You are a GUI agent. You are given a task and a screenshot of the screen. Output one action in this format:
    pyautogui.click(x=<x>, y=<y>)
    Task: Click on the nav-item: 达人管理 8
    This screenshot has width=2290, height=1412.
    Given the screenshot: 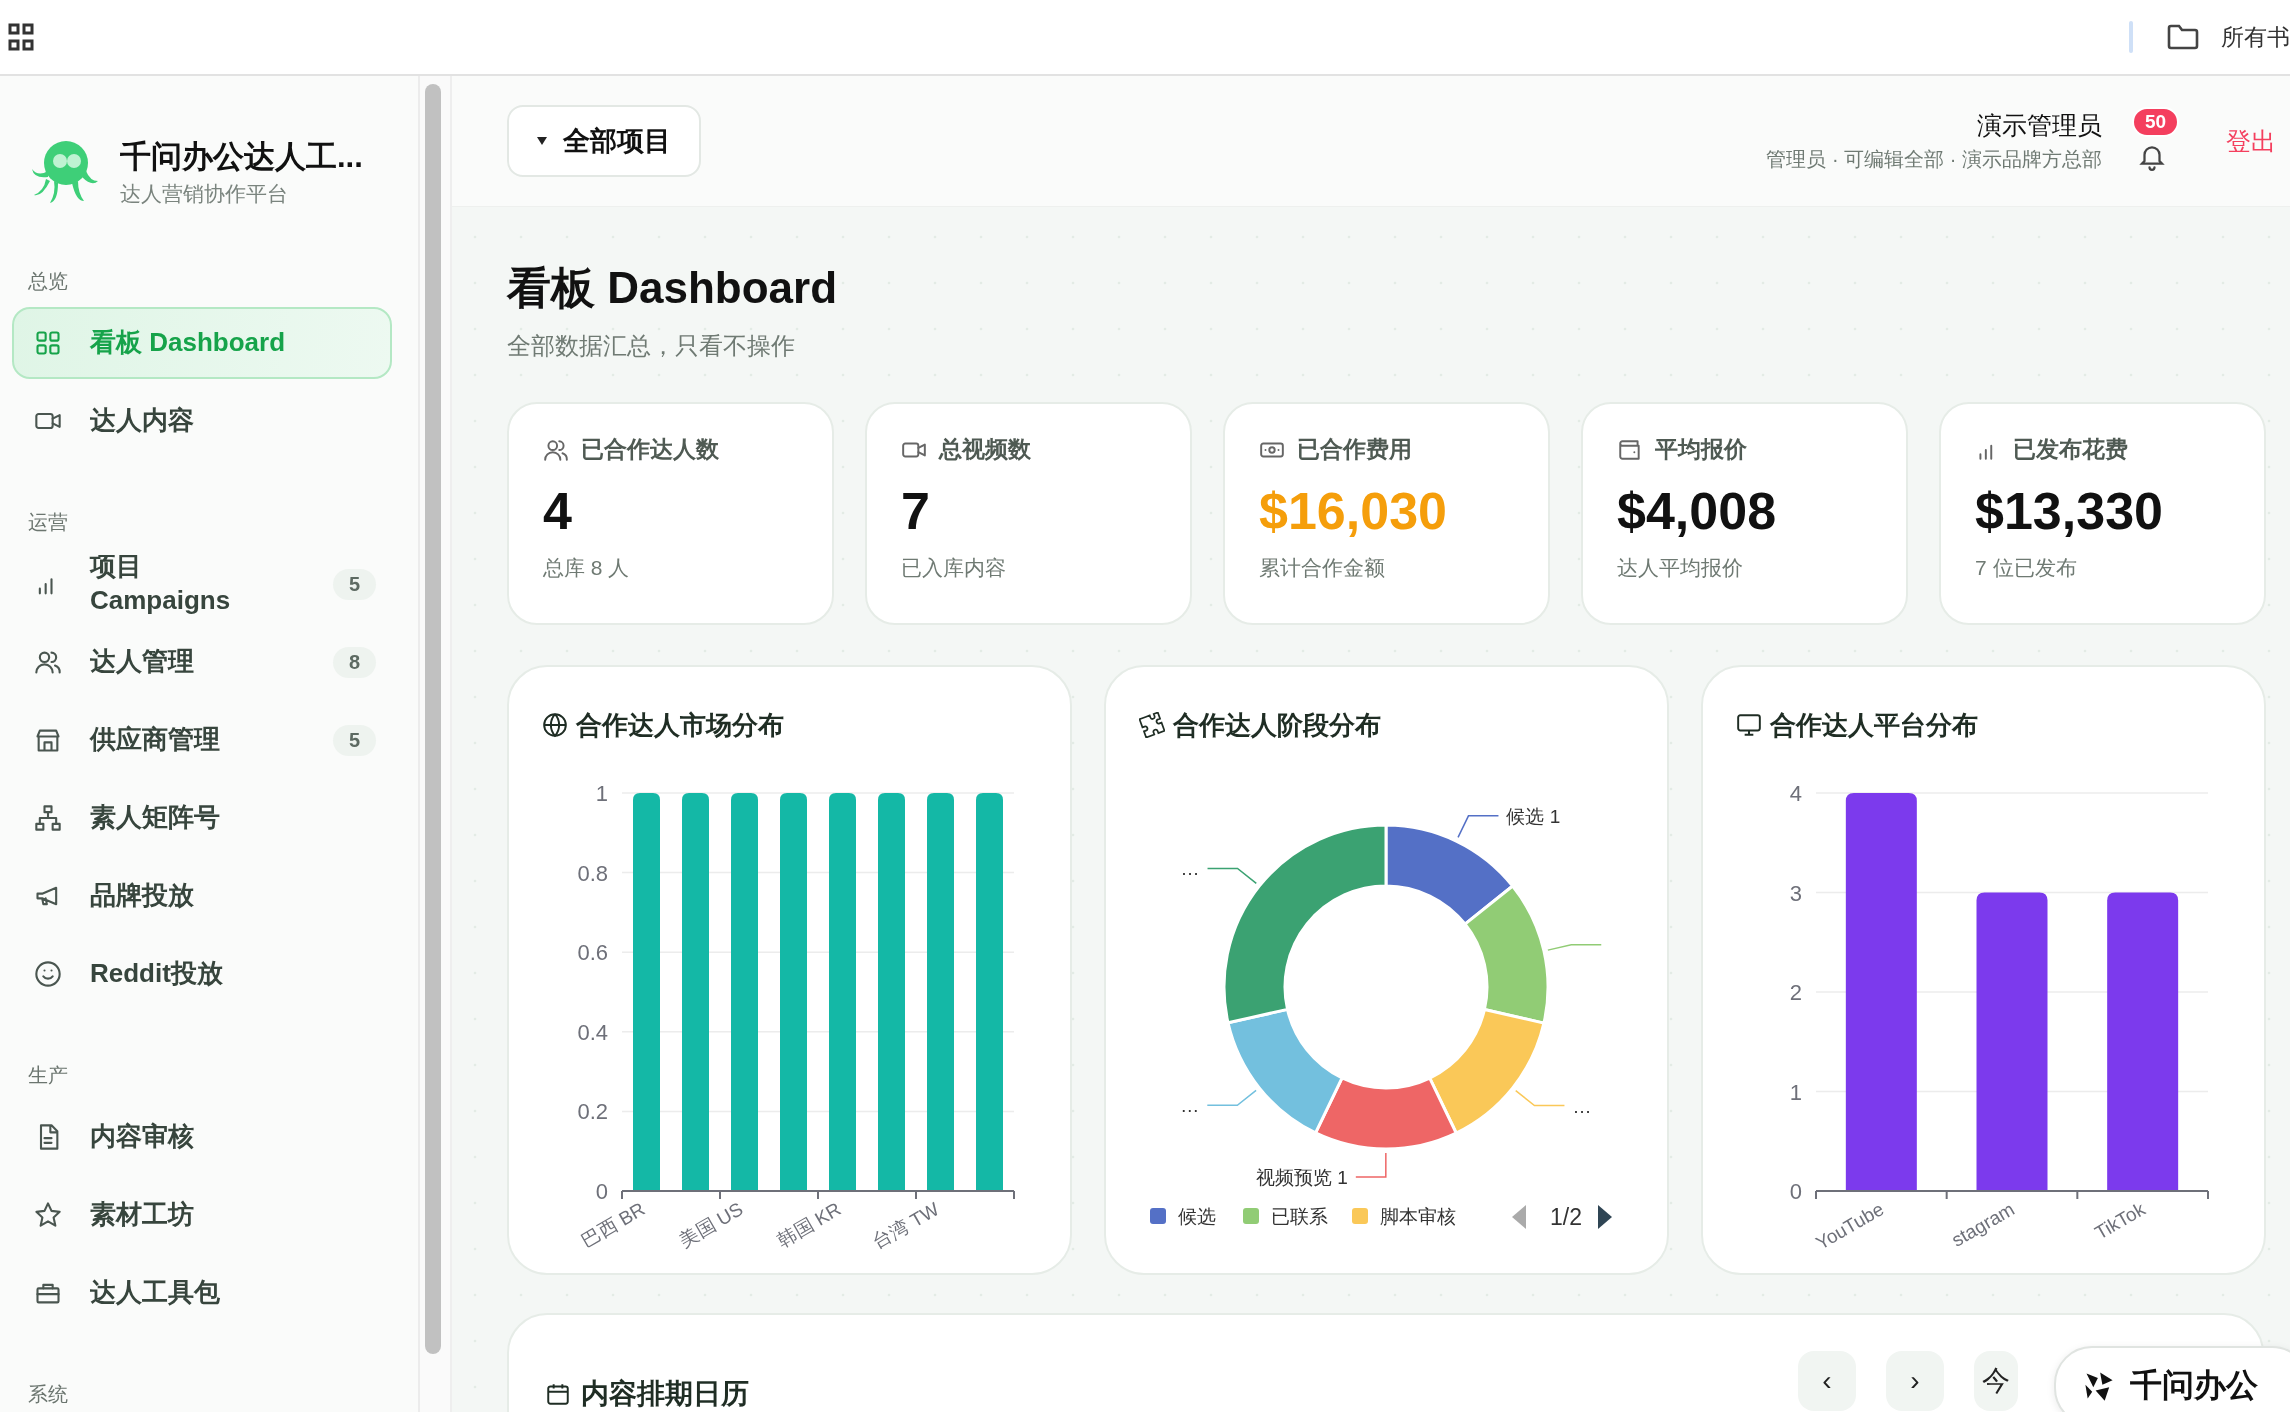 What is the action you would take?
    pyautogui.click(x=202, y=662)
    